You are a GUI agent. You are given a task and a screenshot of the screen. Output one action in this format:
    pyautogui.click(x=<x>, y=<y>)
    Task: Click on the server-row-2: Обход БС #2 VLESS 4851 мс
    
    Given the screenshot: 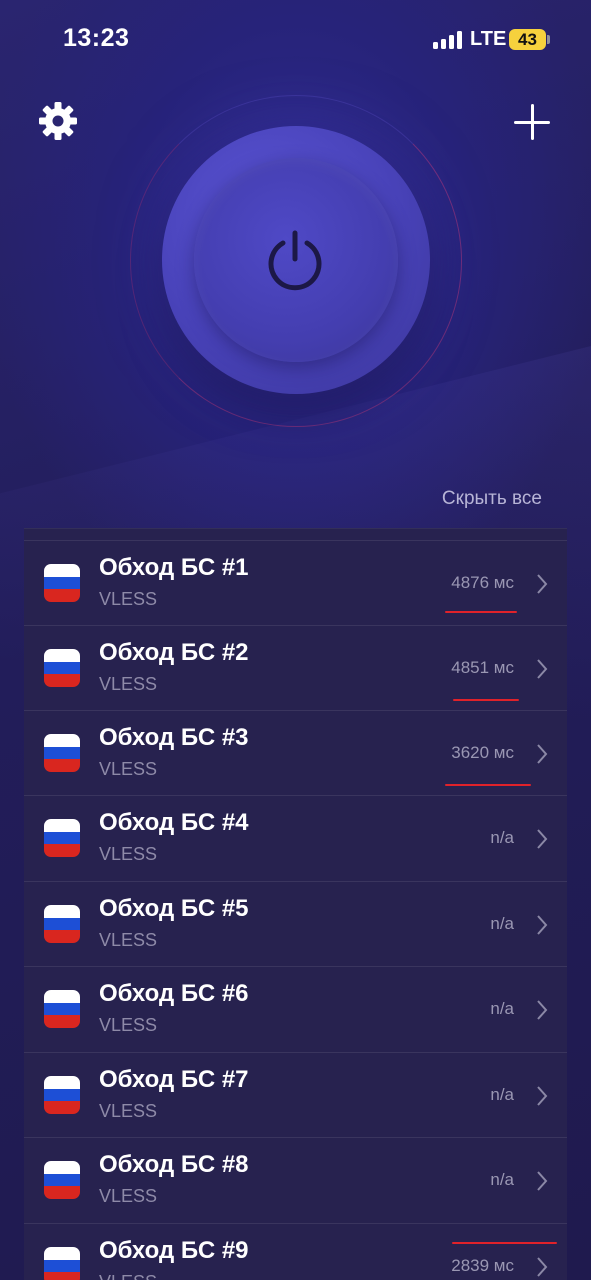 What is the action you would take?
    pyautogui.click(x=295, y=667)
    